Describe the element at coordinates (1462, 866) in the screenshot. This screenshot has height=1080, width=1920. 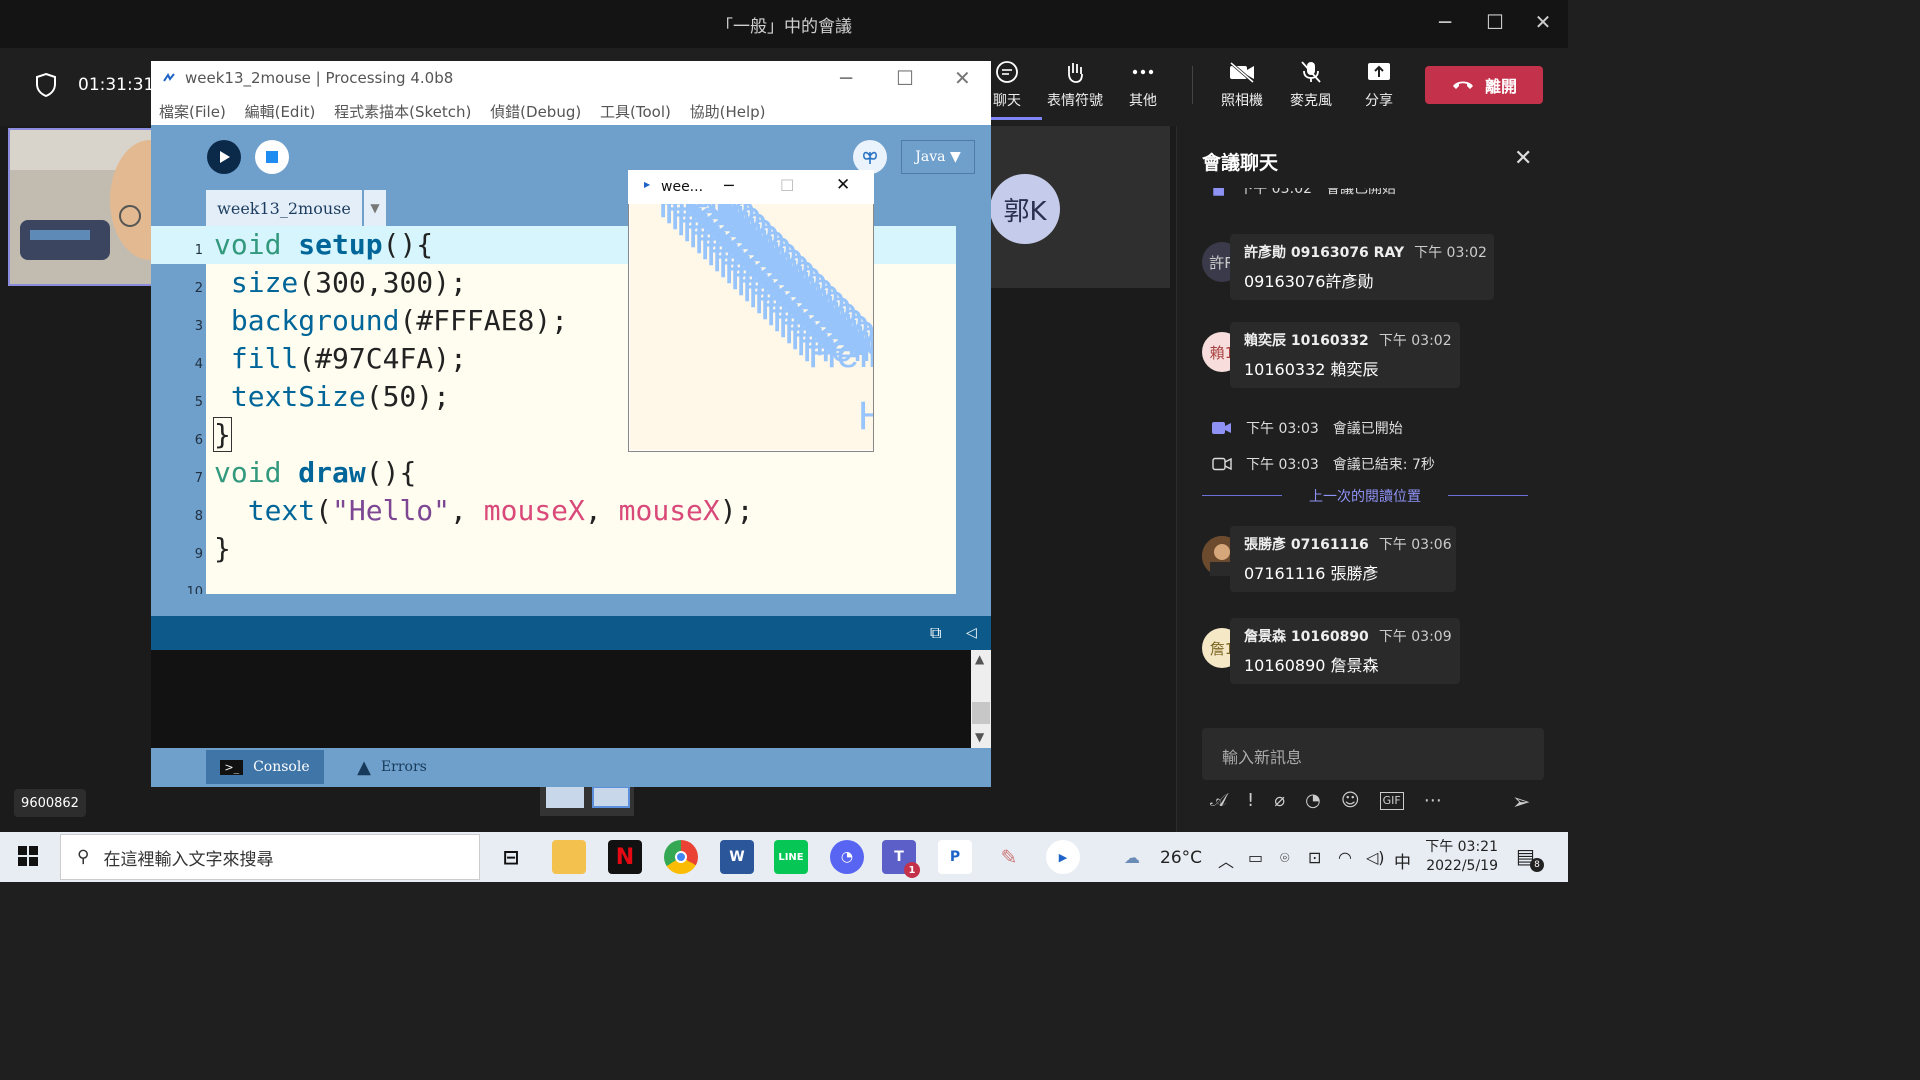
I see `clock-date: 2022/5/19` at that location.